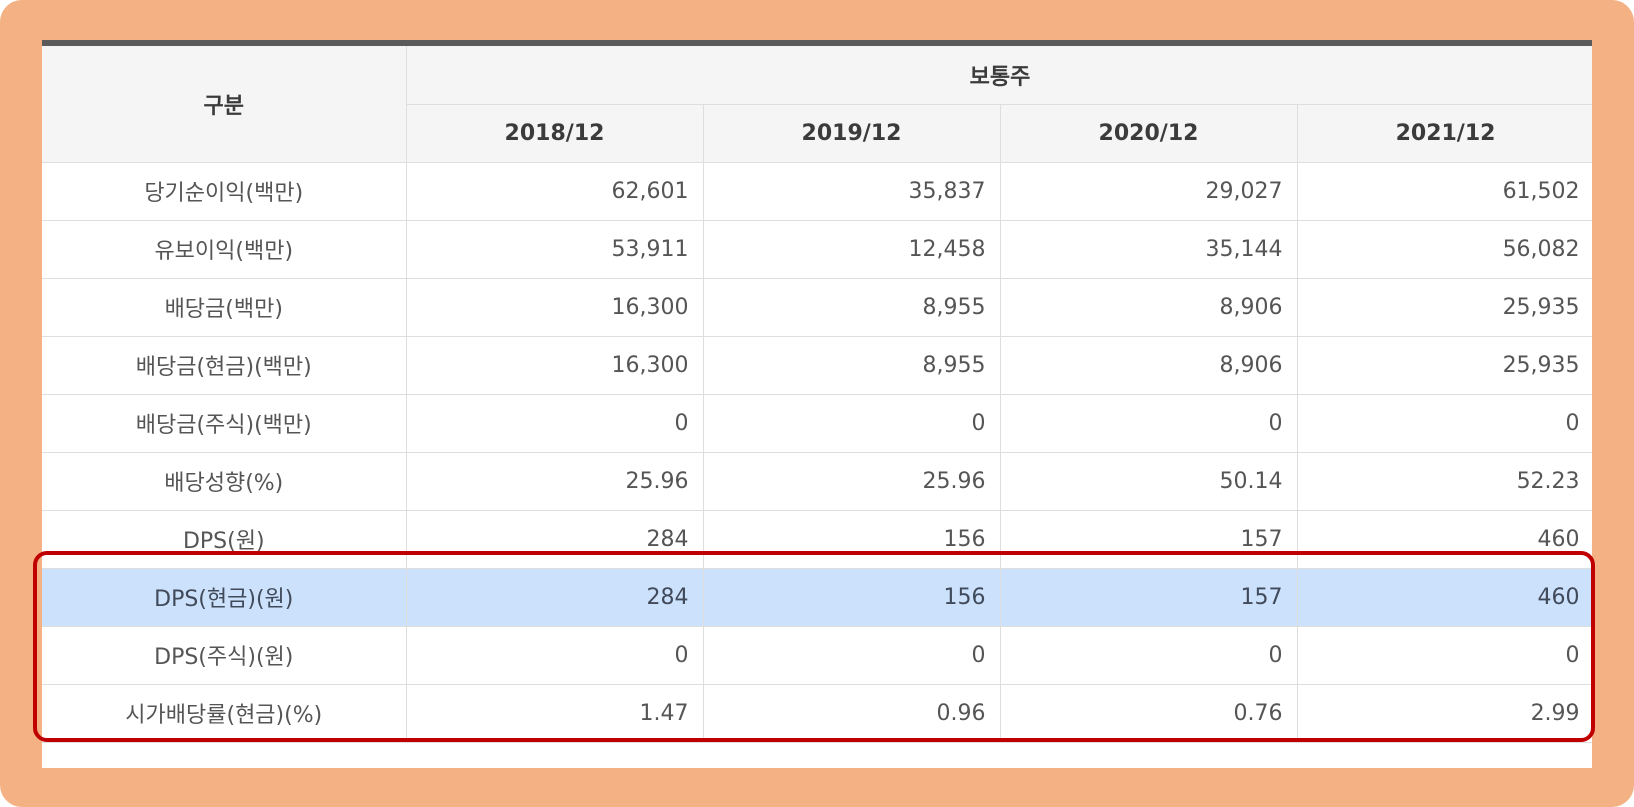 This screenshot has height=807, width=1634. I want to click on row-label: 배당금(현금)(백만), so click(224, 365).